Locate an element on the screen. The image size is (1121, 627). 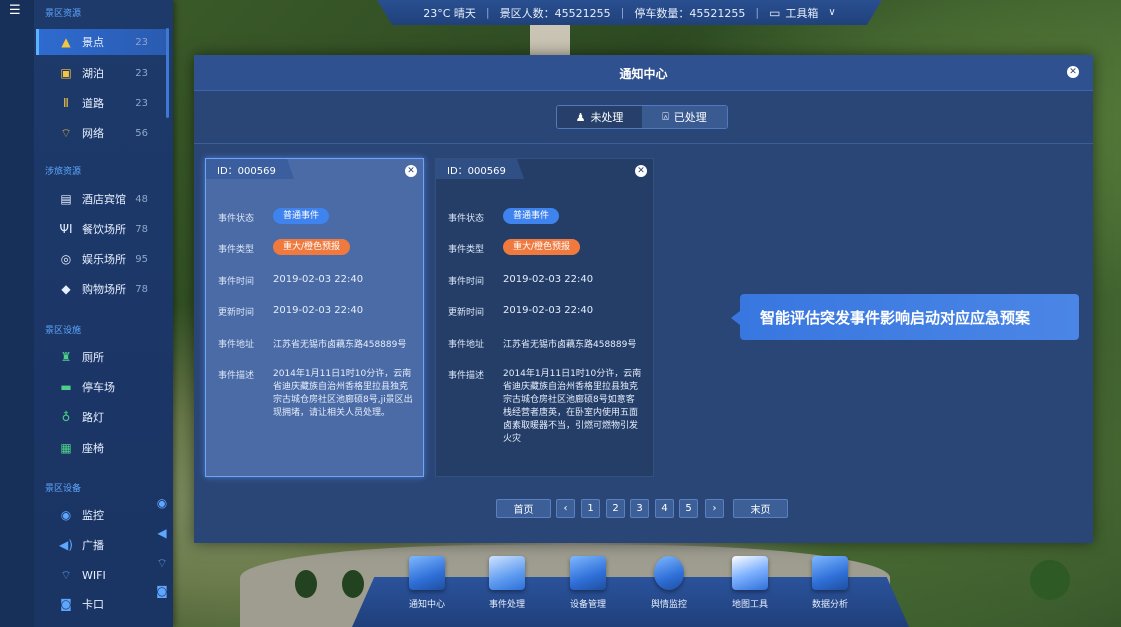
first-page-button: 首页 is located at coordinates (523, 508).